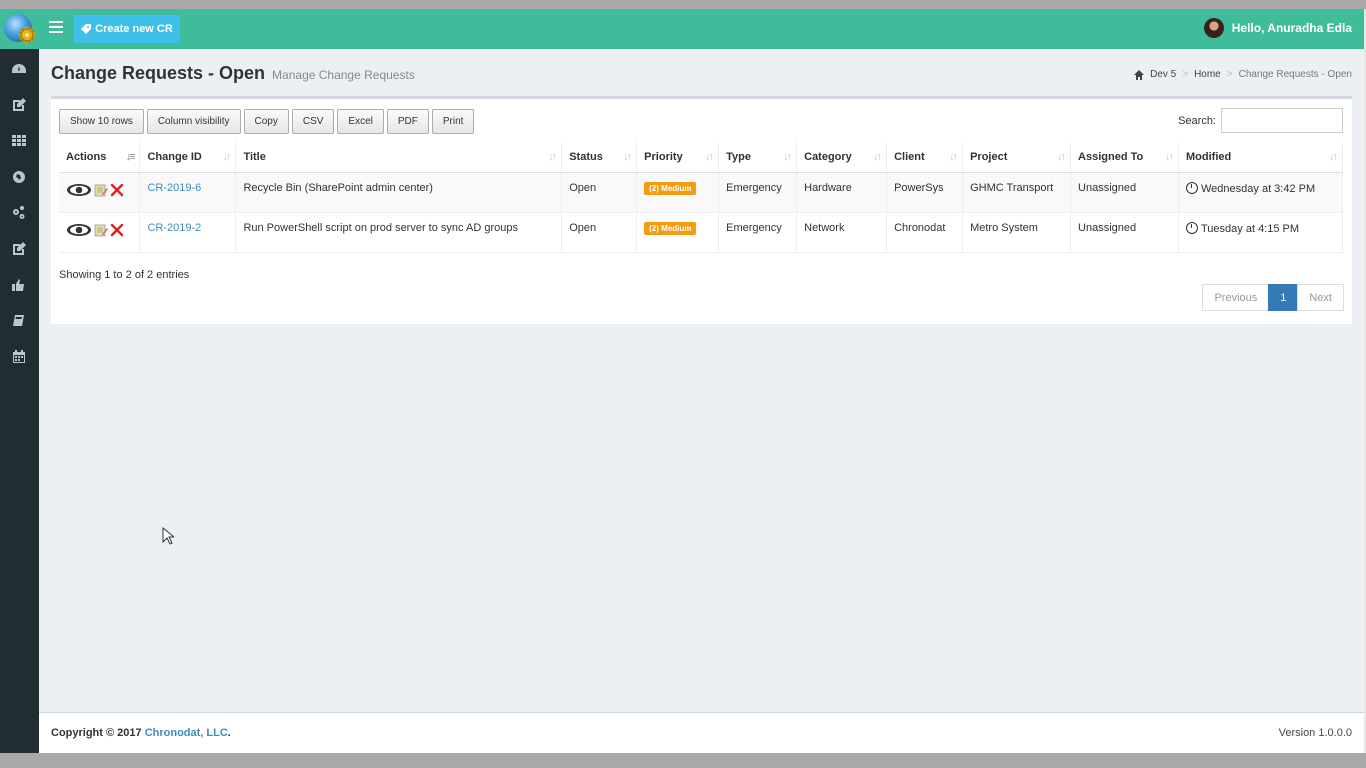 The width and height of the screenshot is (1366, 768). What do you see at coordinates (19, 69) in the screenshot?
I see `dashboard-icon` at bounding box center [19, 69].